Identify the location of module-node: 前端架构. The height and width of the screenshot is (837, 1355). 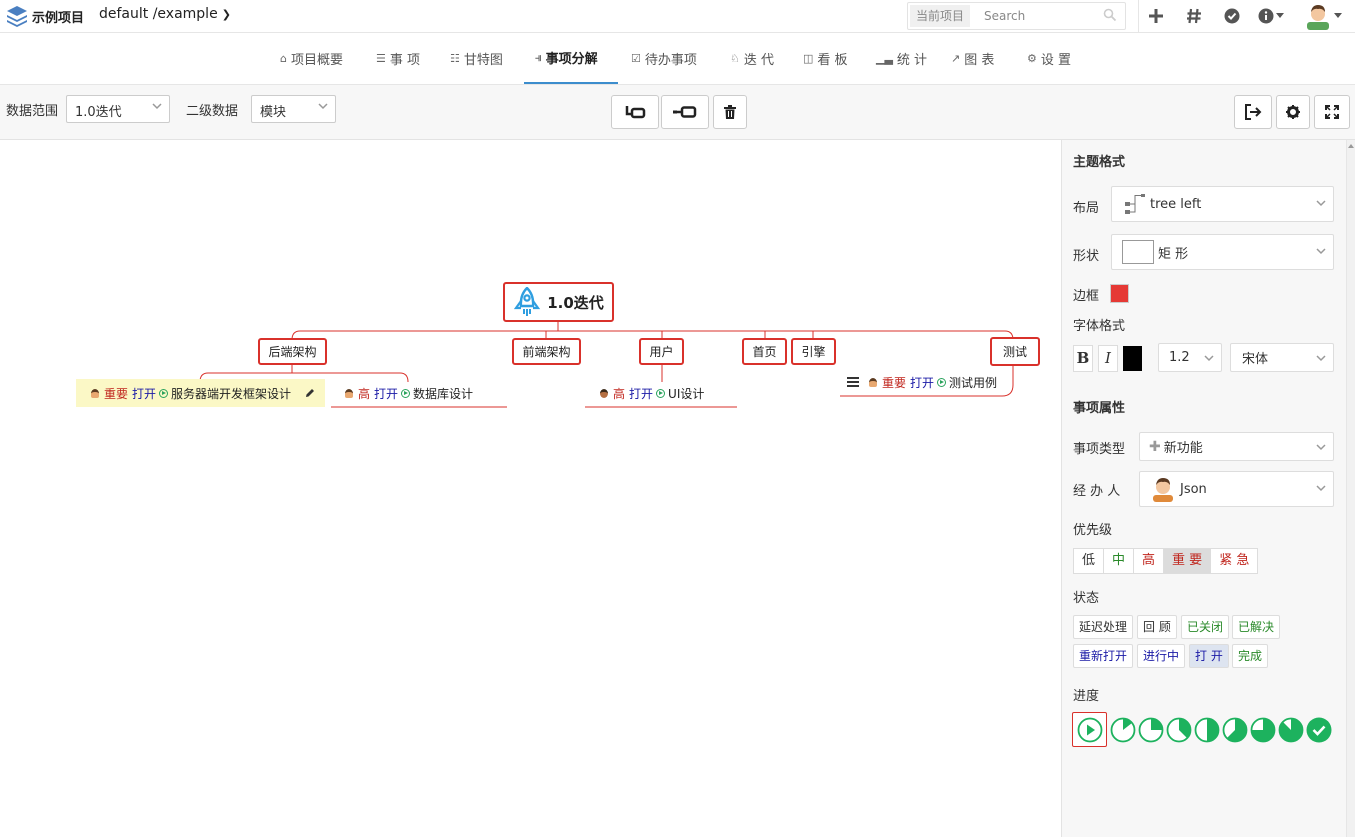
(546, 351).